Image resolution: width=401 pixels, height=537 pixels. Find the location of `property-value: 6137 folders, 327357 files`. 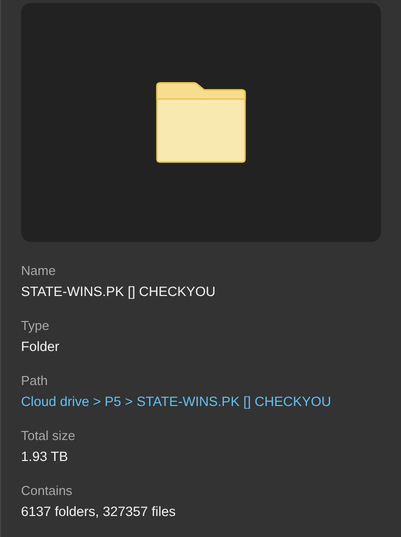

property-value: 6137 folders, 327357 files is located at coordinates (99, 512).